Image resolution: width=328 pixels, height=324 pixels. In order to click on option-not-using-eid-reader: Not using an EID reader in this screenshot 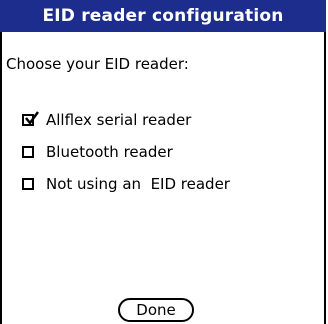, I will do `click(126, 184)`.